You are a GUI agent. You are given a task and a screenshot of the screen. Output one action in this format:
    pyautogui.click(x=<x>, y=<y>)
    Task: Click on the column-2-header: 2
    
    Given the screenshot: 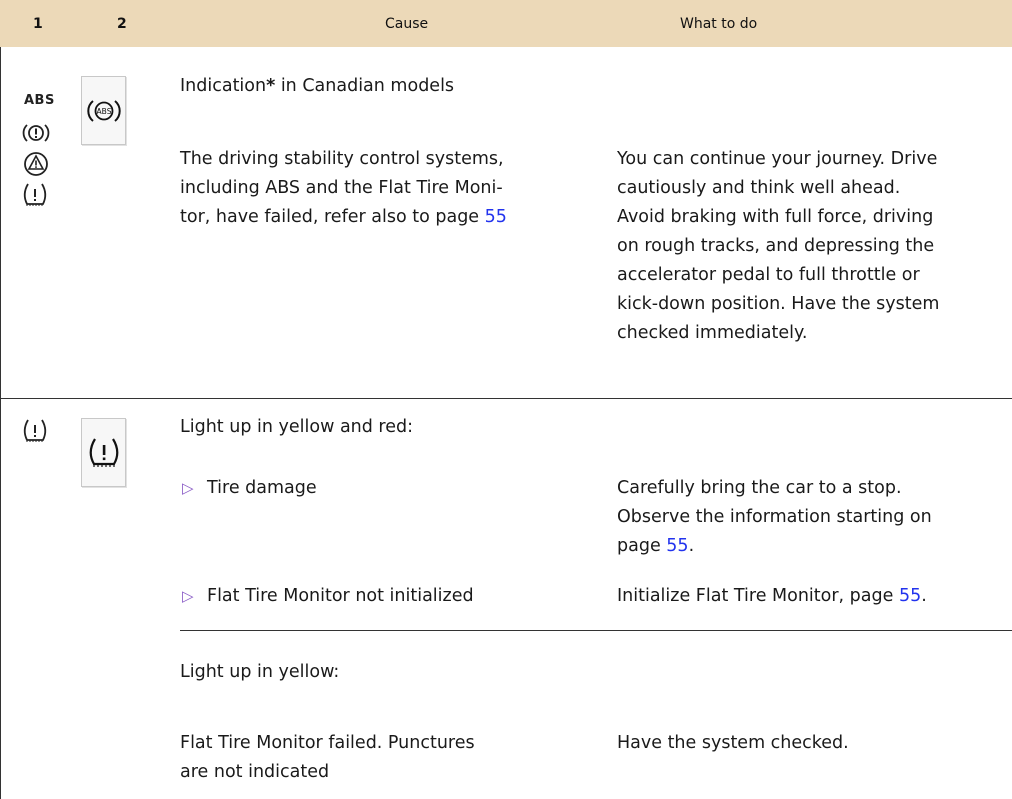 What is the action you would take?
    pyautogui.click(x=122, y=24)
    